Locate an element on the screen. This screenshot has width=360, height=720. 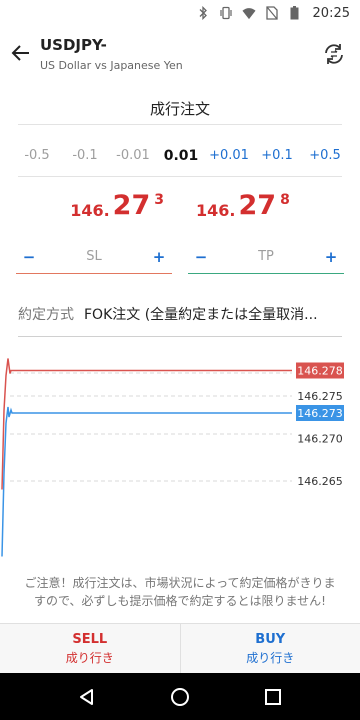
tp-label: TP is located at coordinates (266, 256).